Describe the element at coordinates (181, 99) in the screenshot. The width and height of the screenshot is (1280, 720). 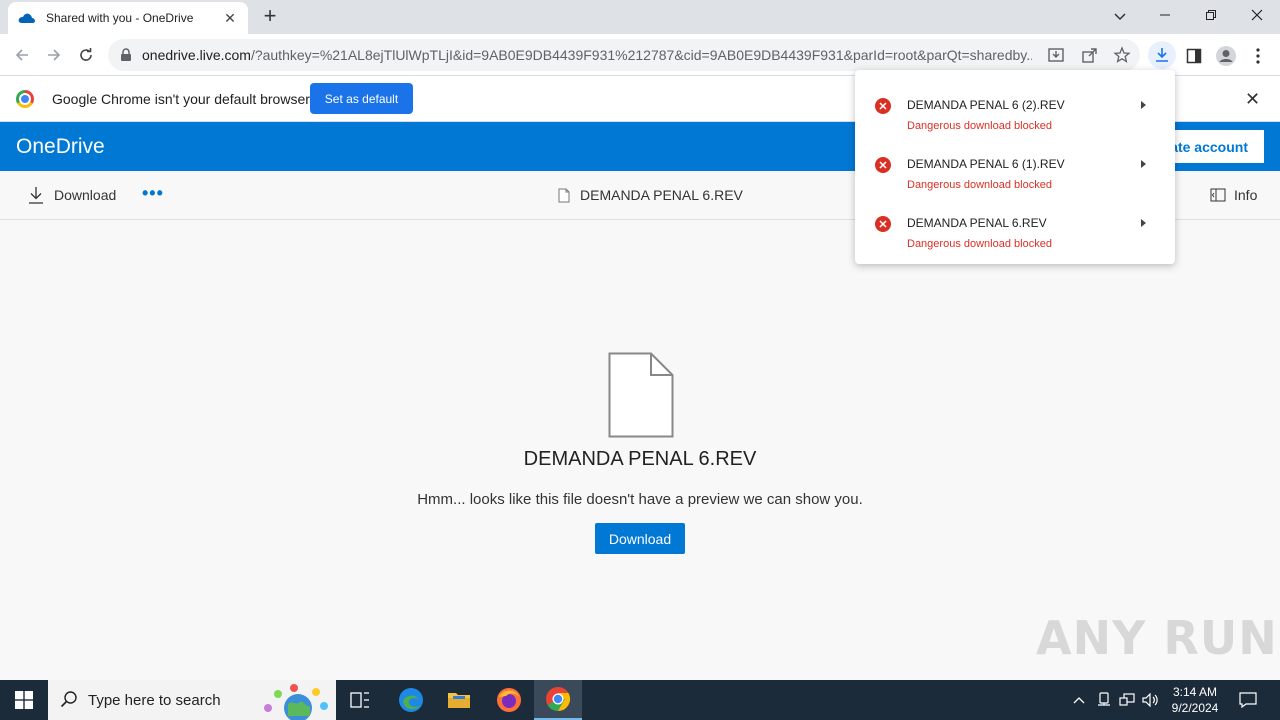
I see `infobar-message: Google Chrome isn't your default browser` at that location.